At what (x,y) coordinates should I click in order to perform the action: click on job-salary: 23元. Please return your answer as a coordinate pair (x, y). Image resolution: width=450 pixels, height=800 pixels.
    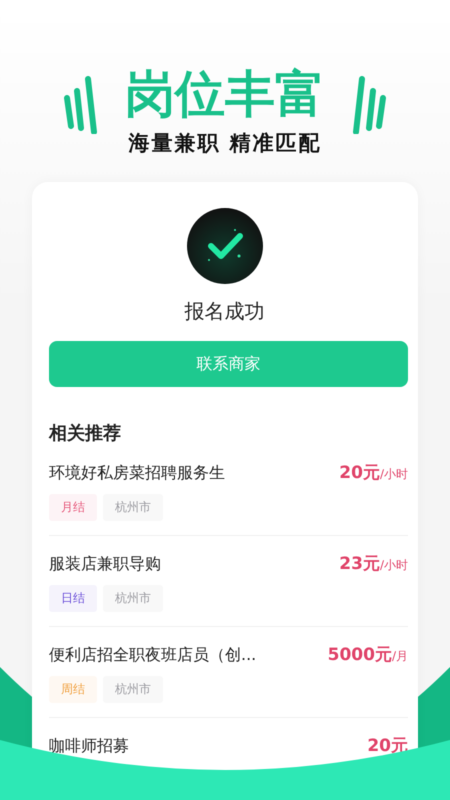
    Looking at the image, I should click on (359, 564).